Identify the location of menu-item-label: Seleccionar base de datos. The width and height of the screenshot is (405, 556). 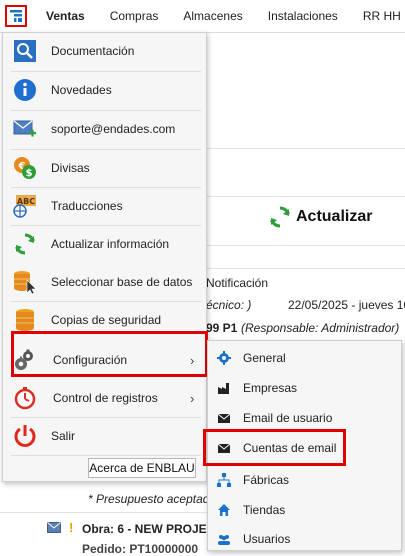
(122, 282).